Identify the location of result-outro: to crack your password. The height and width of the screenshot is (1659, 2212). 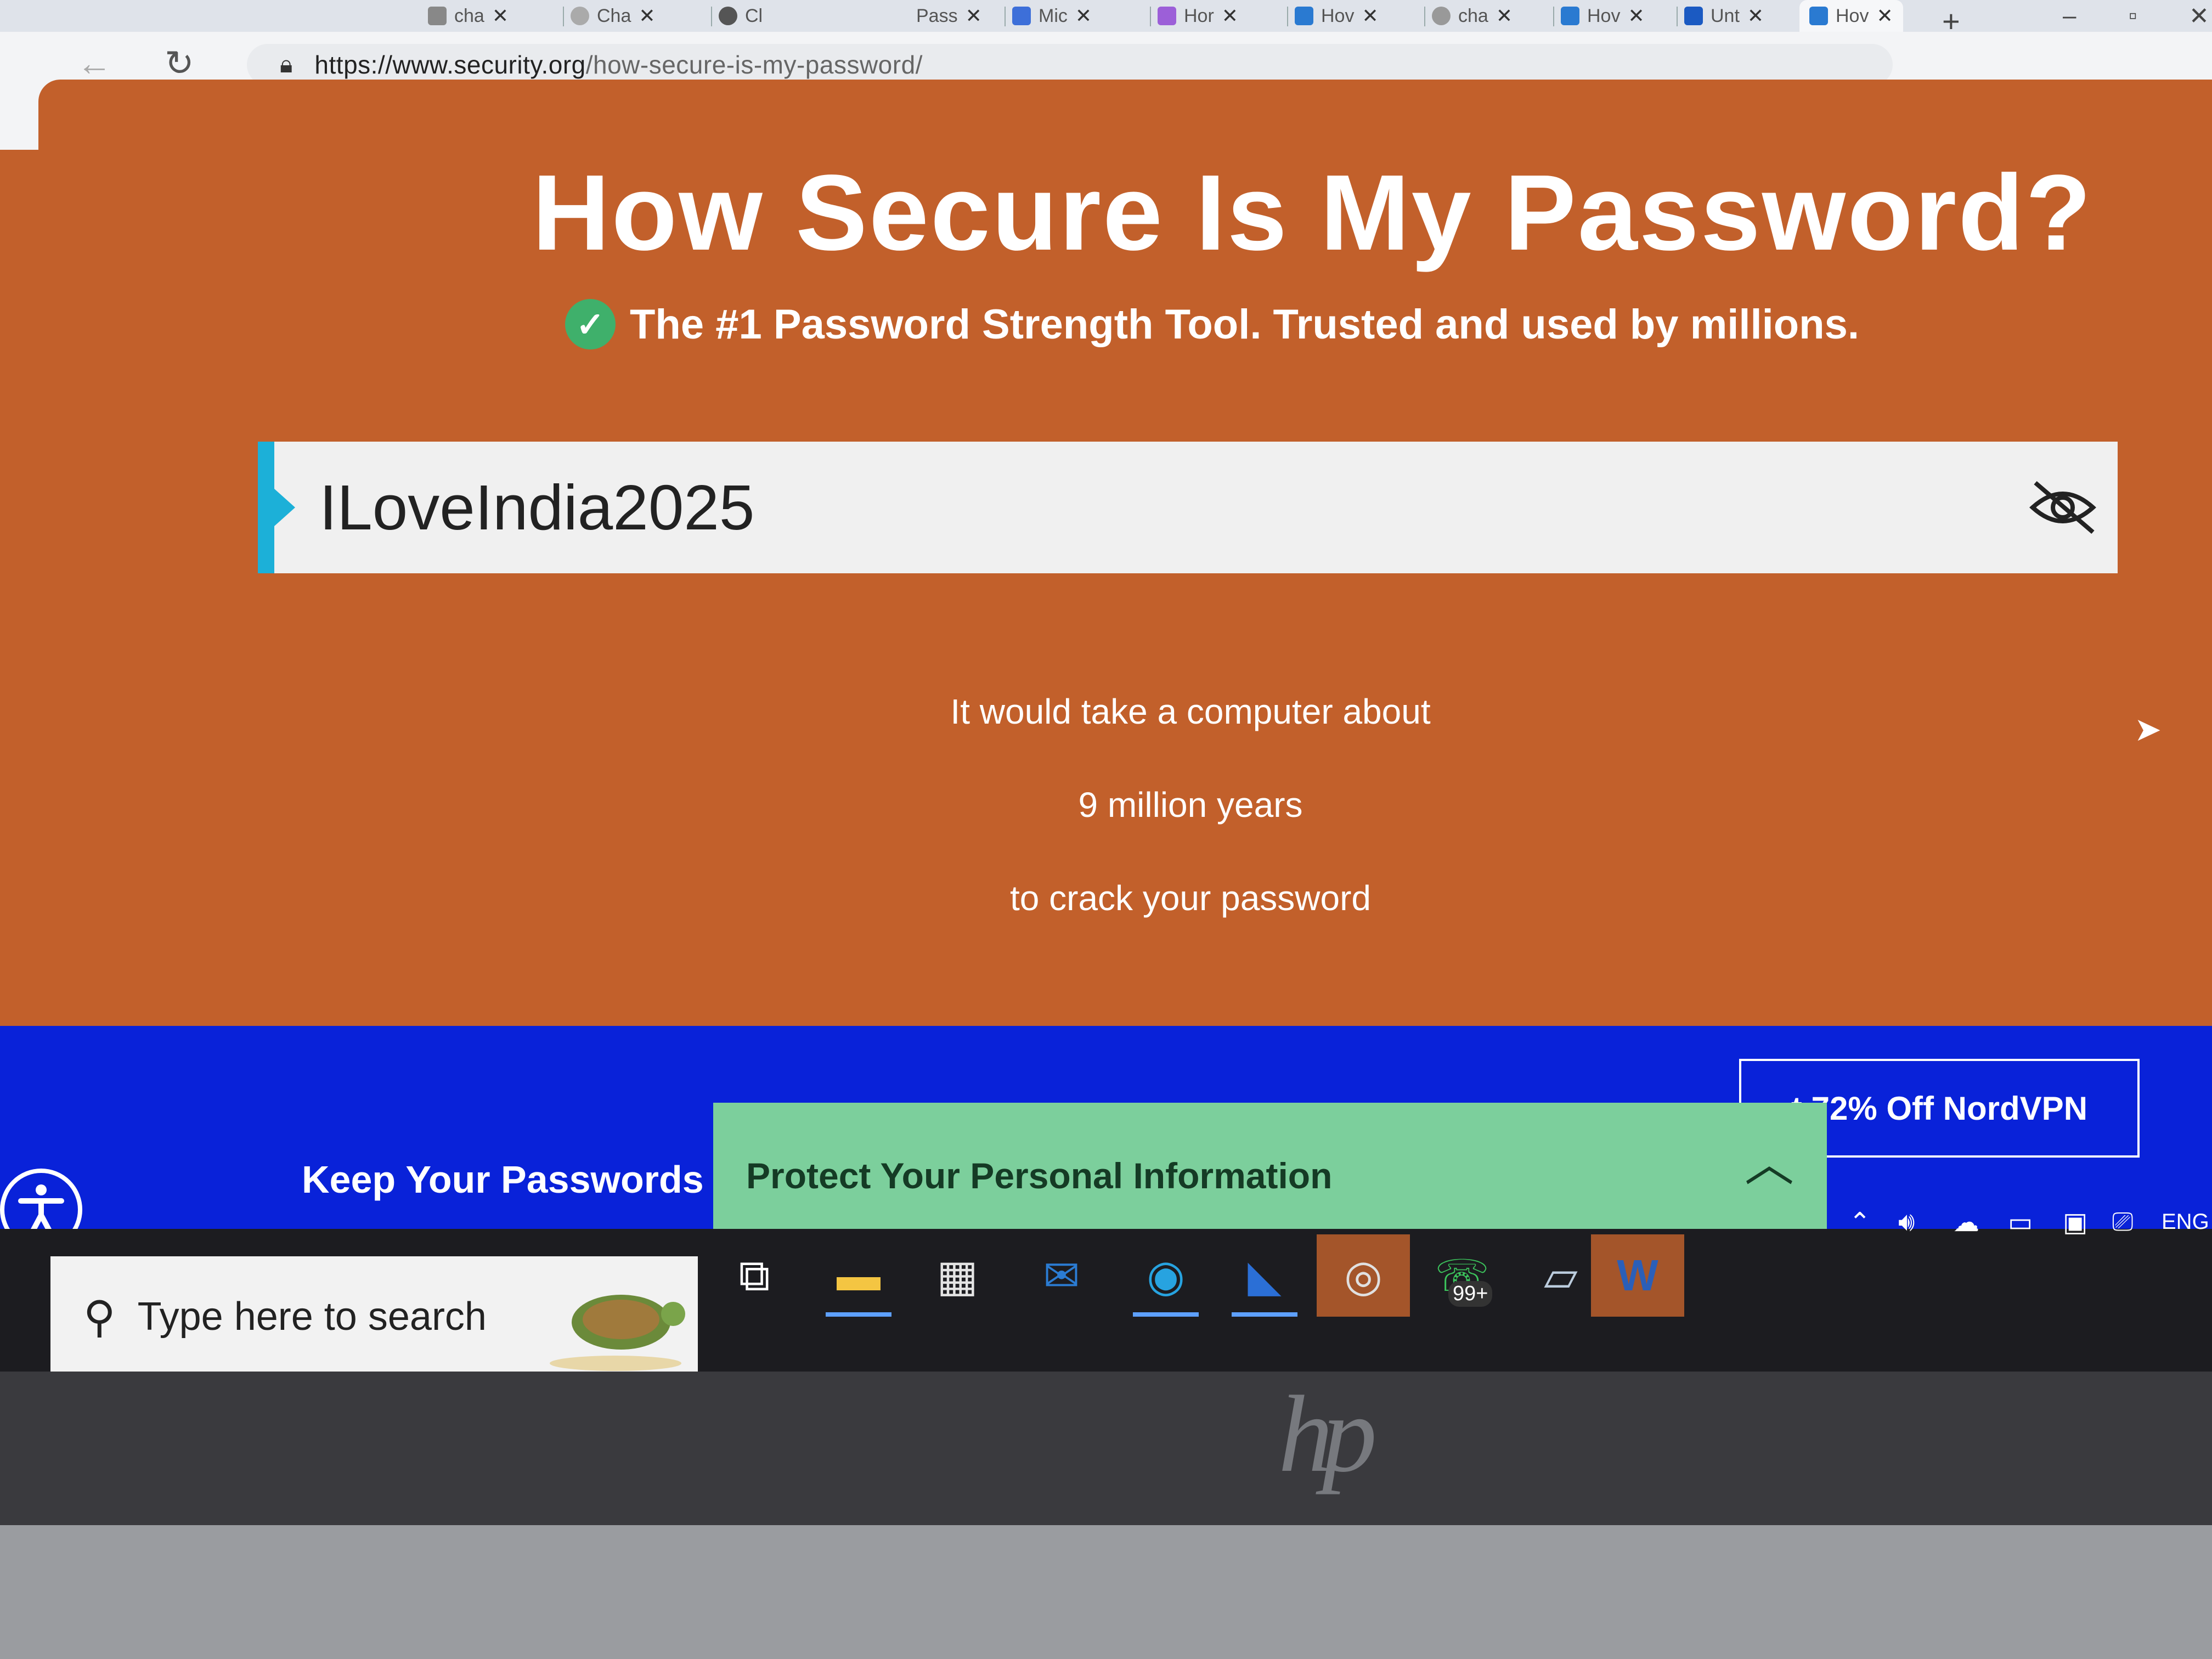
(1190, 898).